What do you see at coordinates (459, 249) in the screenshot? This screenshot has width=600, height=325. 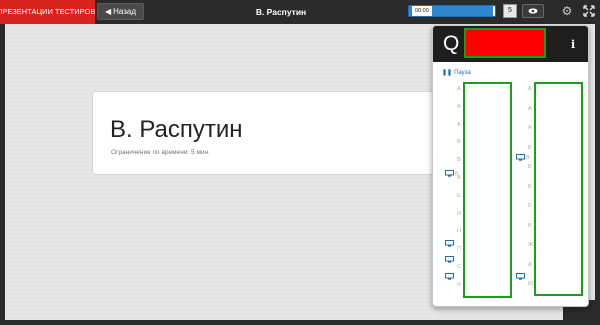 I see `left-marker: П` at bounding box center [459, 249].